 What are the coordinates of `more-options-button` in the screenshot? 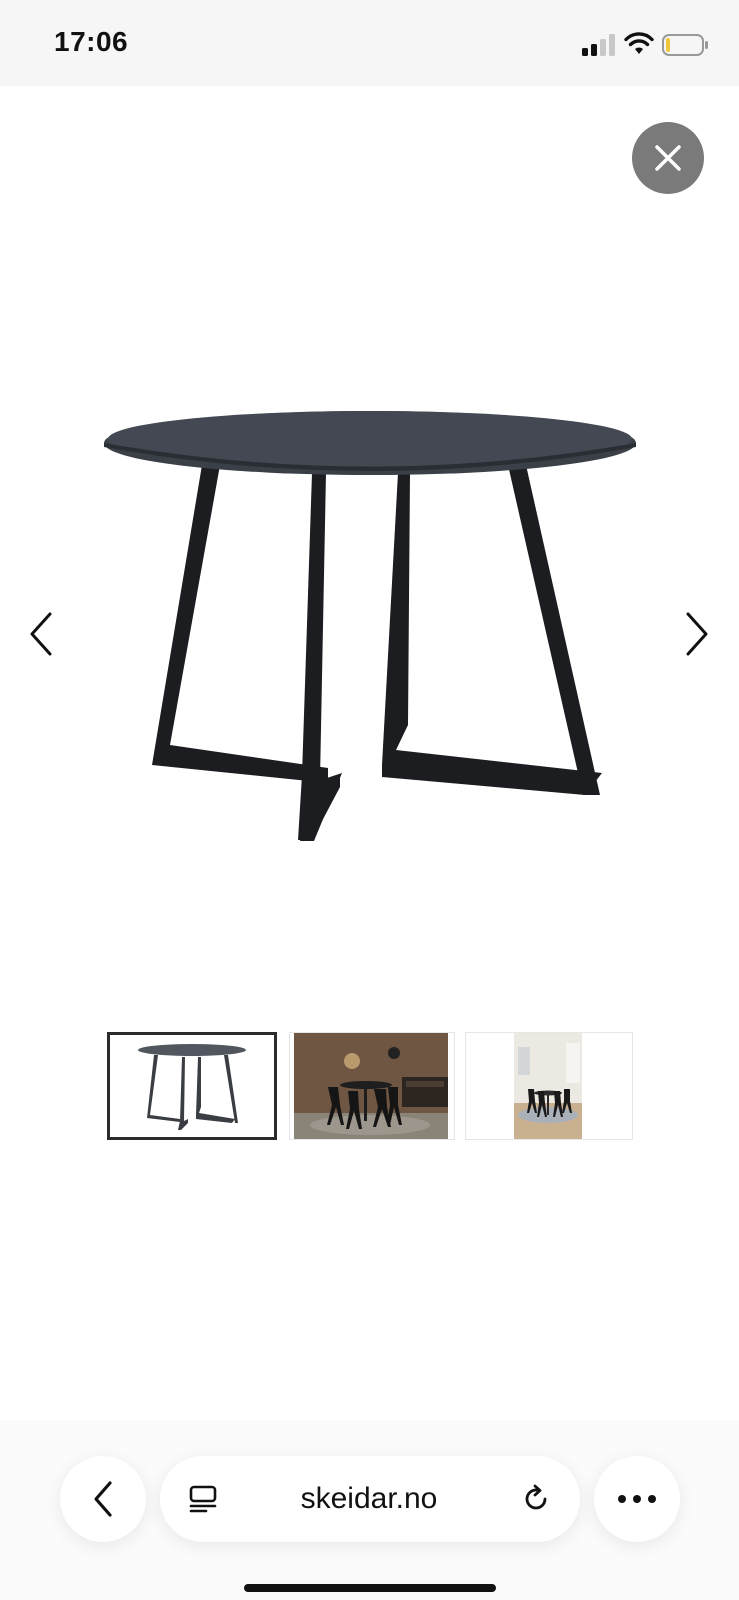 It's located at (637, 1499).